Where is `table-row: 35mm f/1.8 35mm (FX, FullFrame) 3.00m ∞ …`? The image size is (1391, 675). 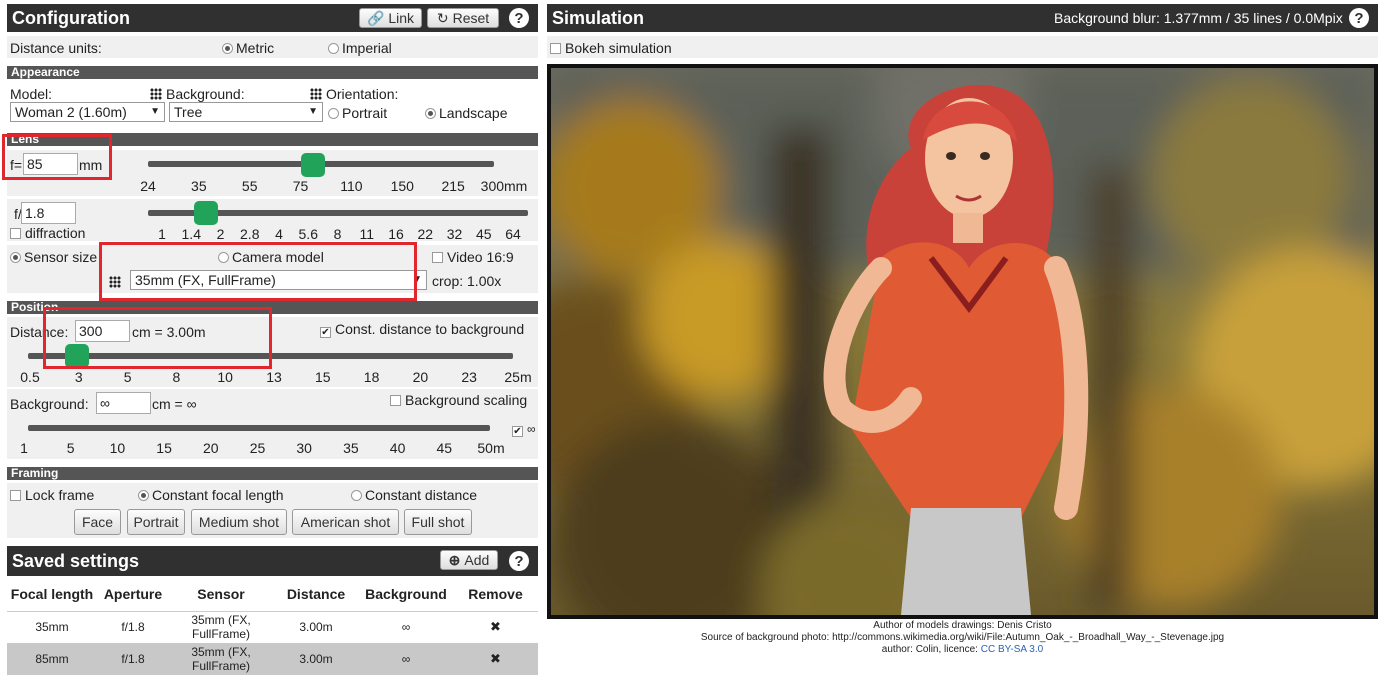 table-row: 35mm f/1.8 35mm (FX, FullFrame) 3.00m ∞ … is located at coordinates (272, 627).